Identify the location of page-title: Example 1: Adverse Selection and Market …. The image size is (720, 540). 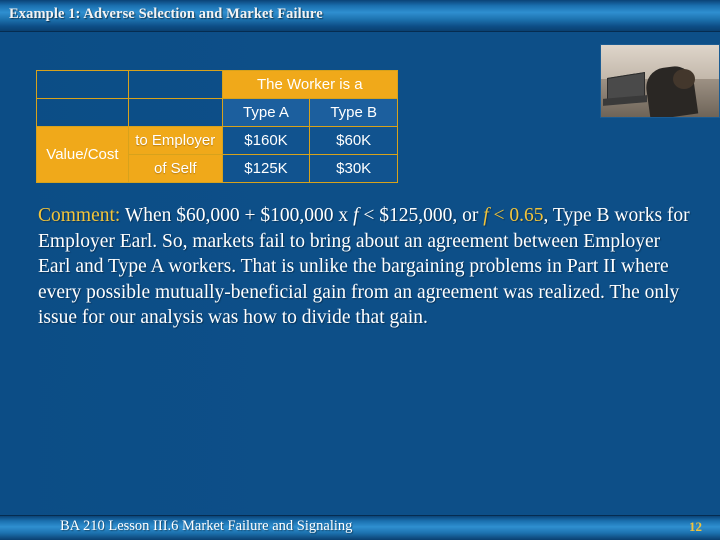
(166, 14).